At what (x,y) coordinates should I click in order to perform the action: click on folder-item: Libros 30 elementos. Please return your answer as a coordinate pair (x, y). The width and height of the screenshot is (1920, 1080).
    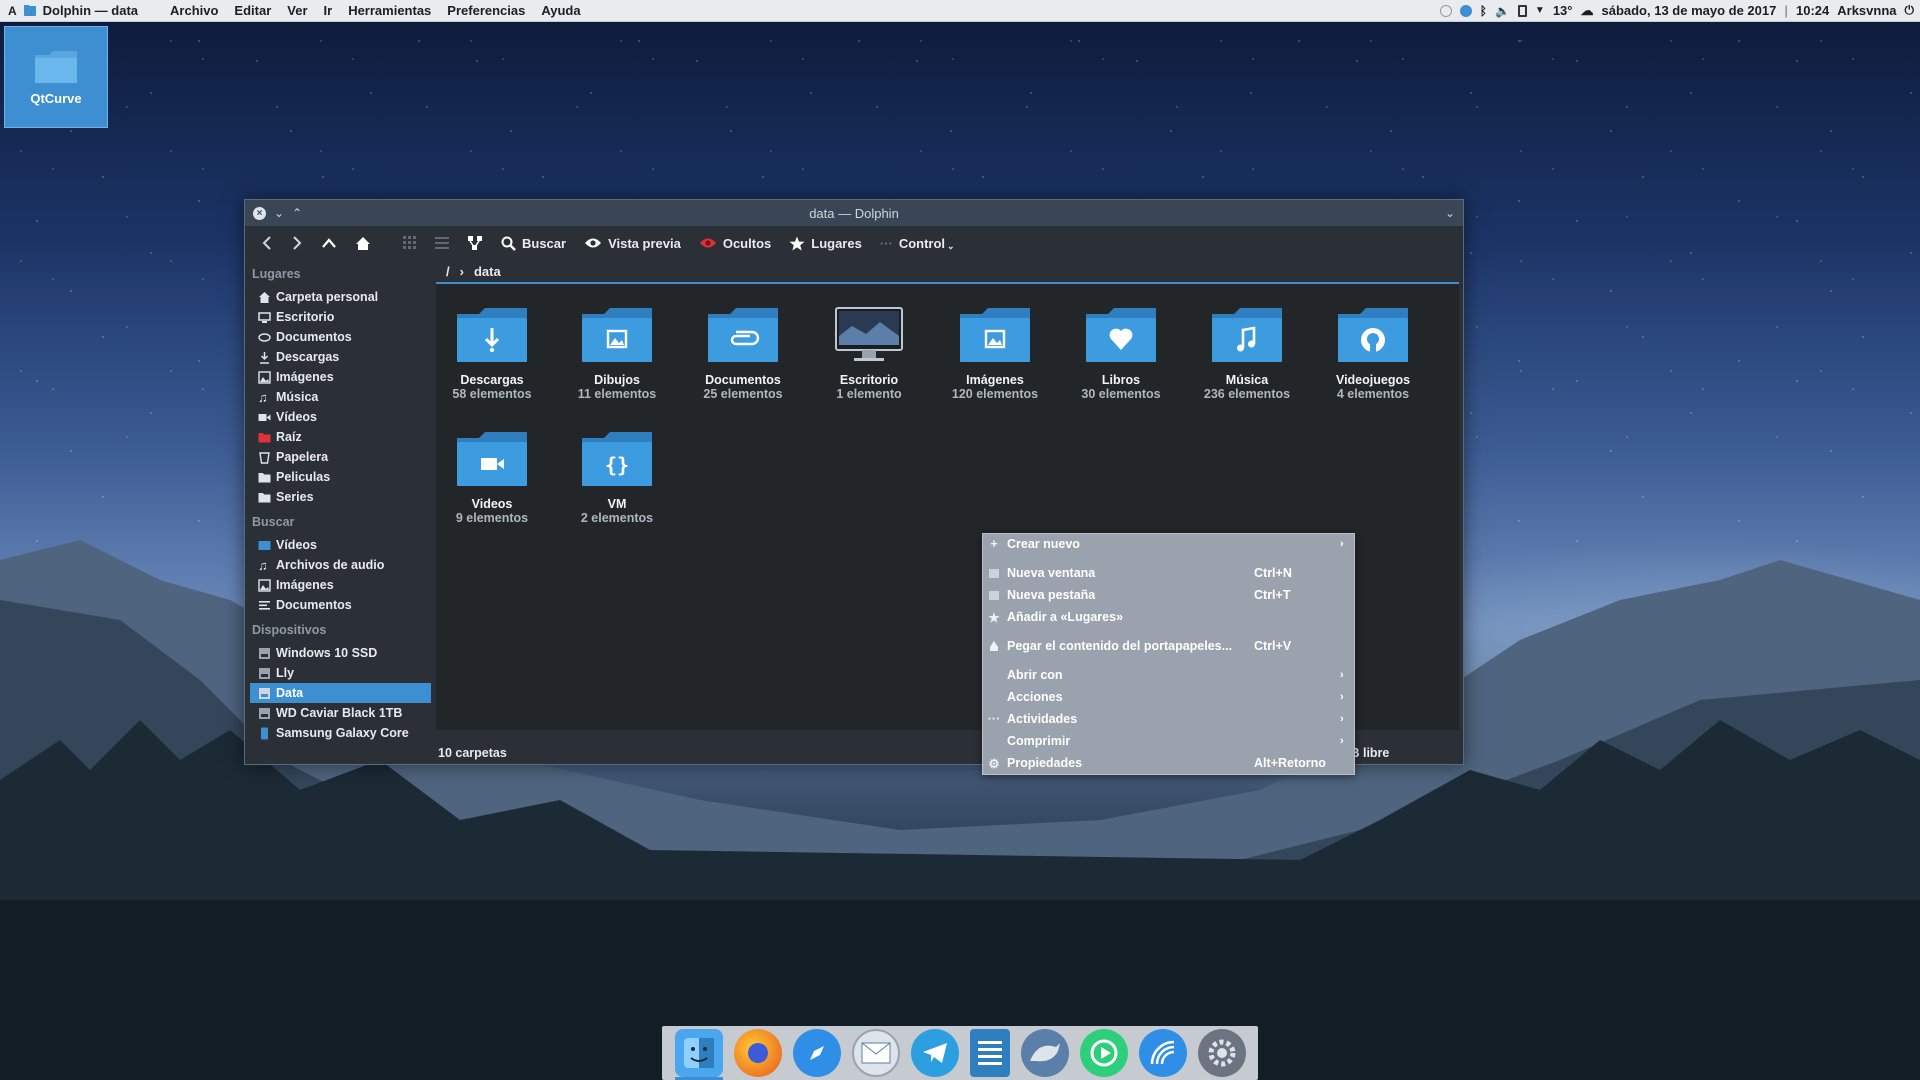
    Looking at the image, I should click on (1121, 353).